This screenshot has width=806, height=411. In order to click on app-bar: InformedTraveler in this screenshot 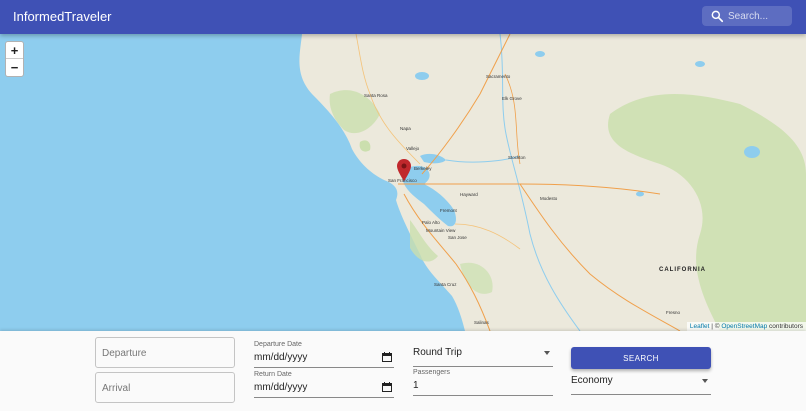, I will do `click(403, 17)`.